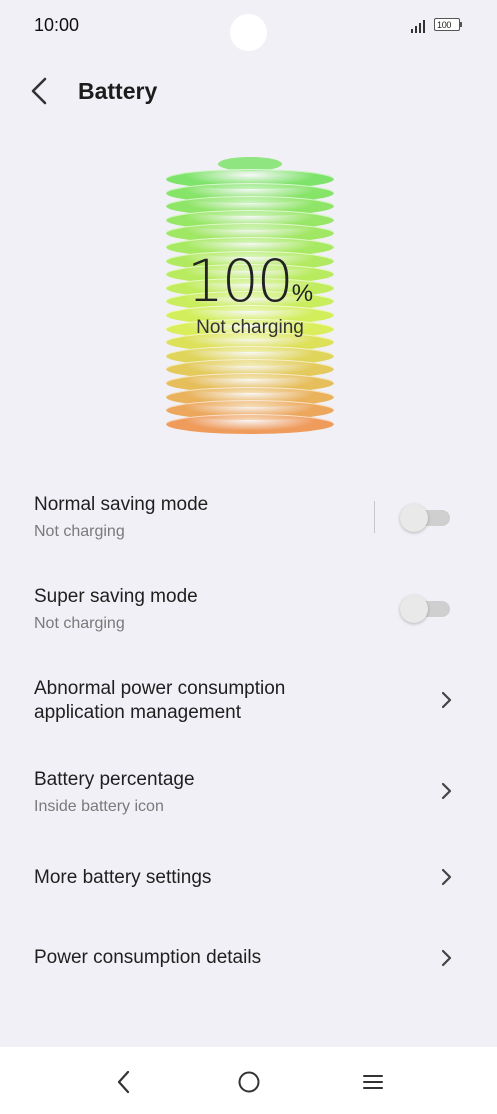 The height and width of the screenshot is (1114, 497). Describe the element at coordinates (240, 281) in the screenshot. I see `battery-percentage-value: 100` at that location.